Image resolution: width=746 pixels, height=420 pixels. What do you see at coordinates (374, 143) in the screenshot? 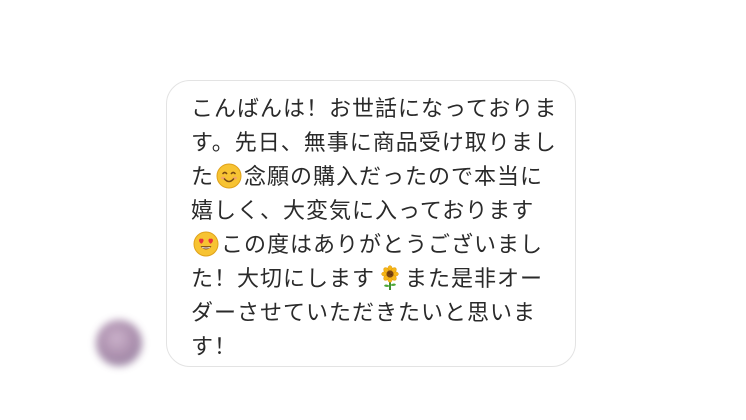
I see `message-line: す。先日、無事に商品受け取りまし` at bounding box center [374, 143].